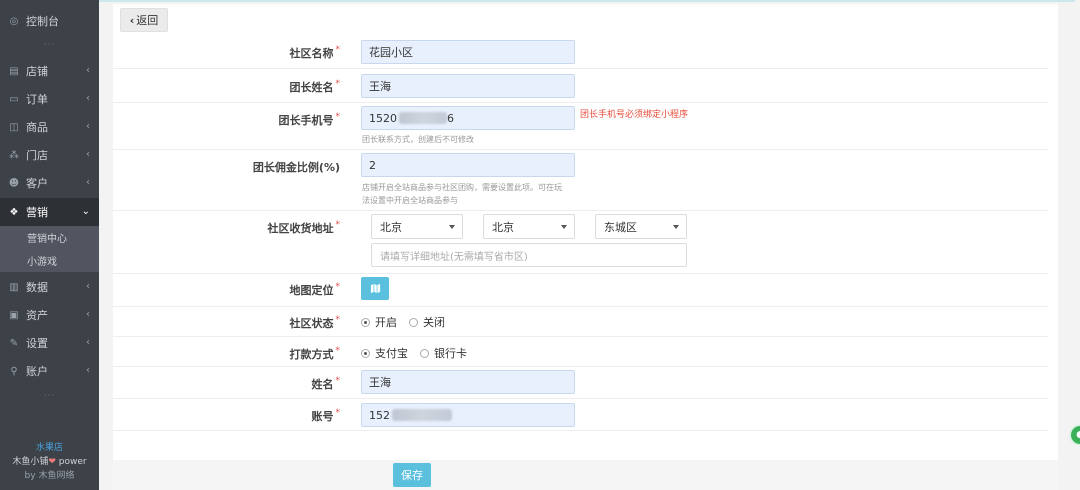  What do you see at coordinates (468, 52) in the screenshot?
I see `community-name-input: 花园小区` at bounding box center [468, 52].